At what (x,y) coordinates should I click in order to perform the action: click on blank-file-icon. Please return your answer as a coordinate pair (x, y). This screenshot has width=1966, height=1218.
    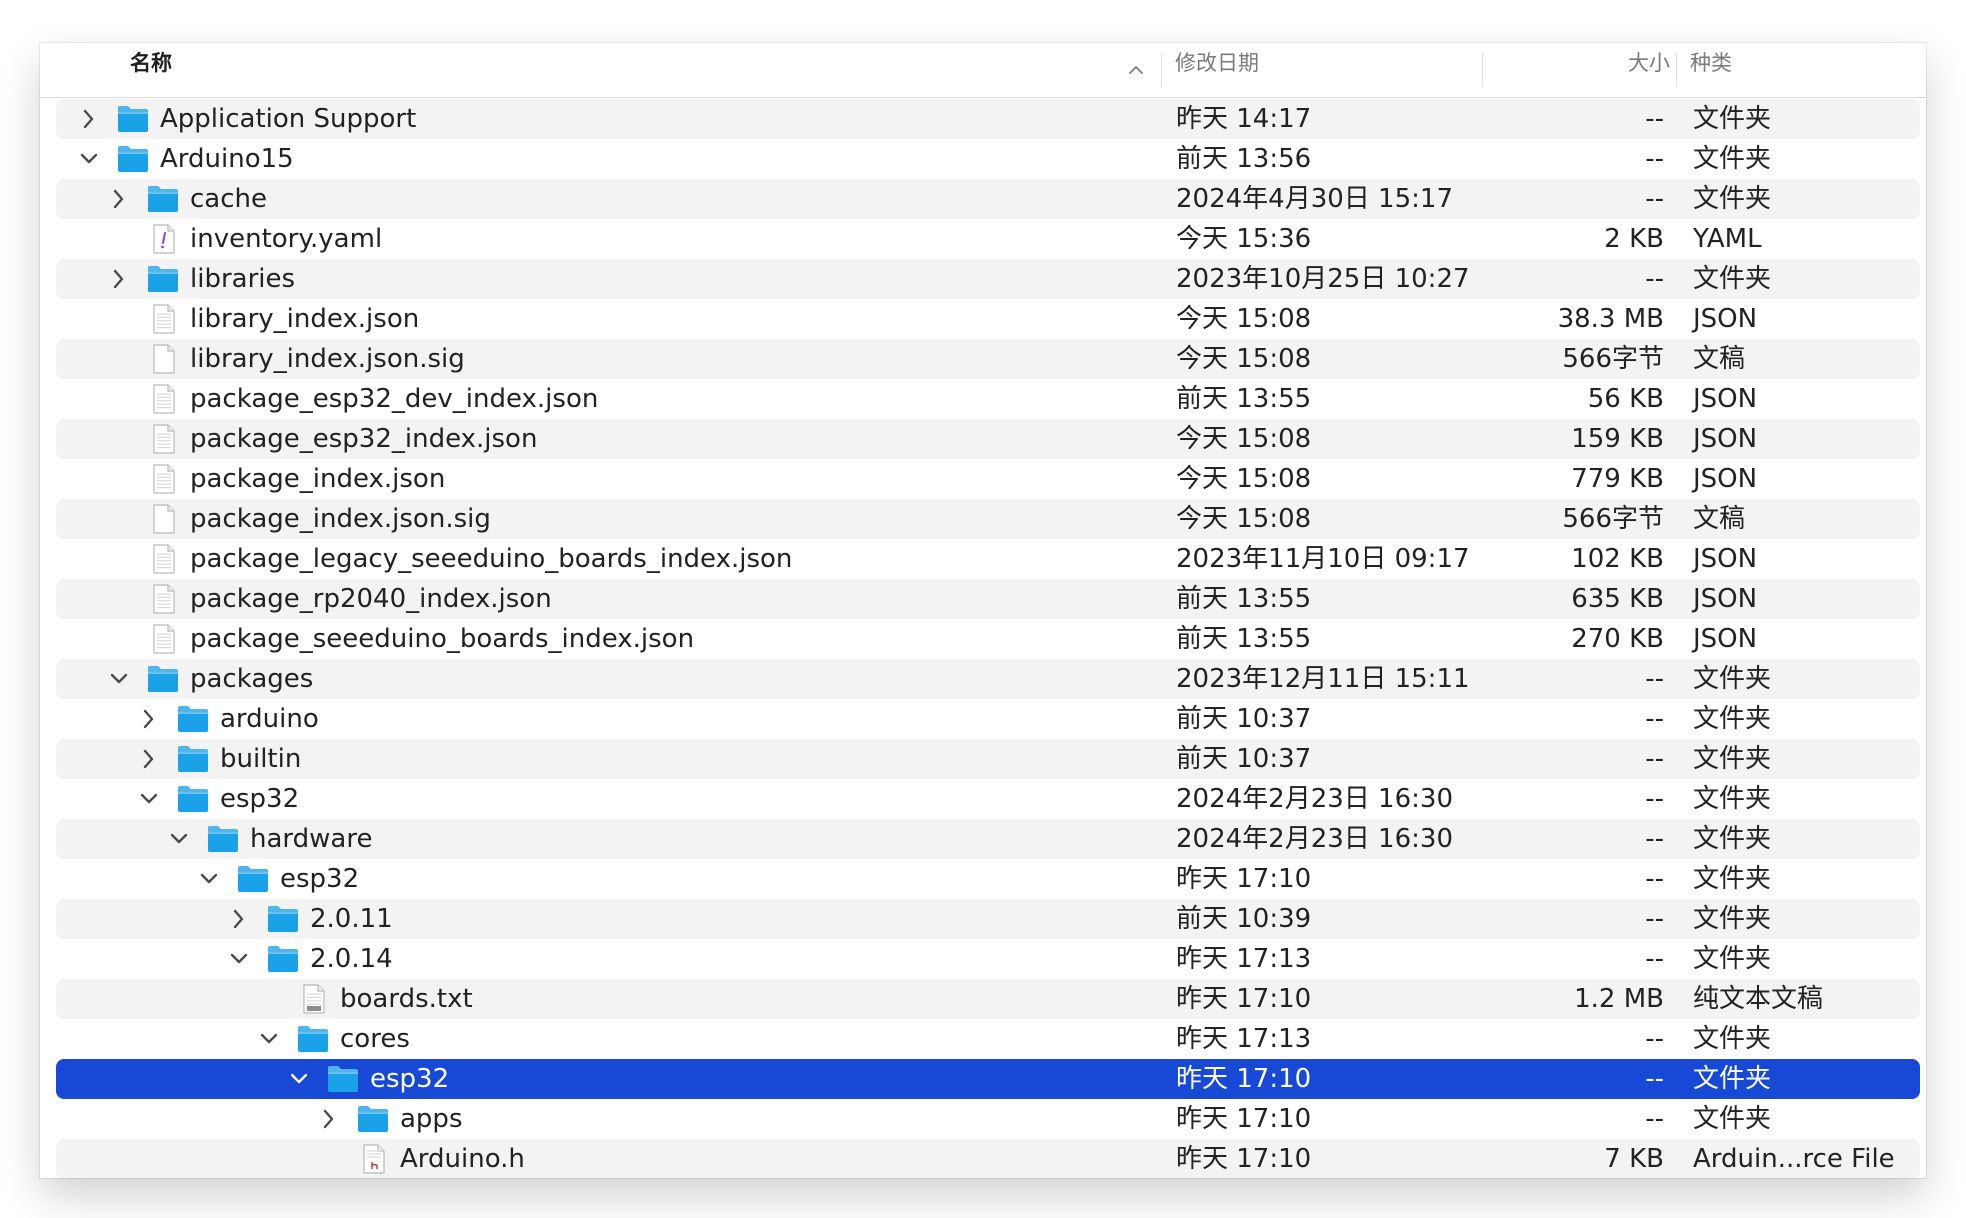
    Looking at the image, I should click on (164, 519).